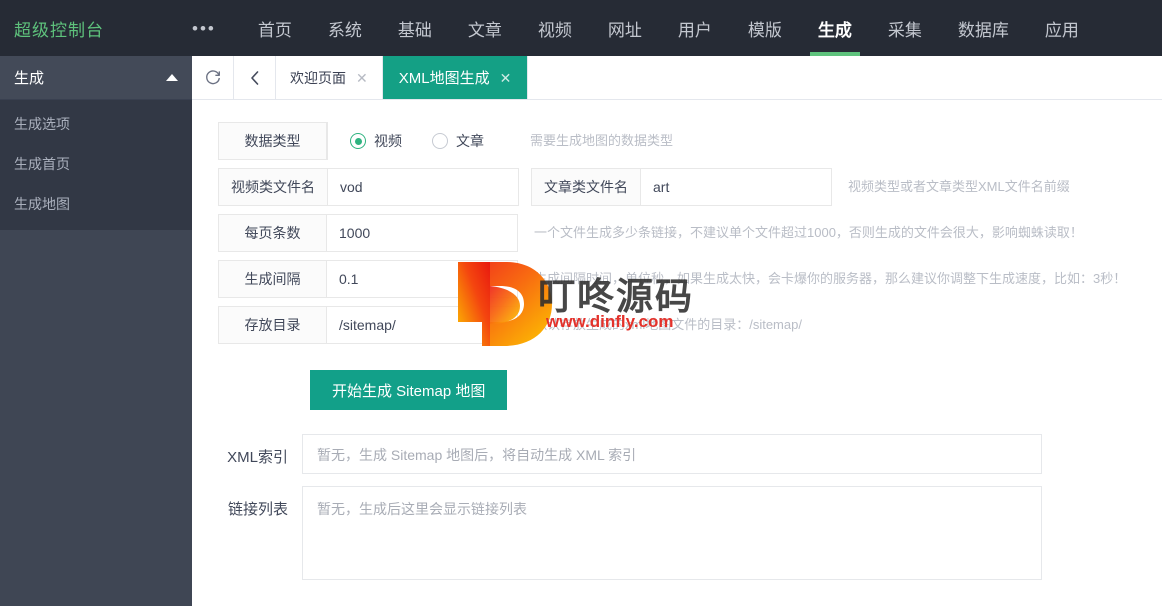 The height and width of the screenshot is (606, 1162). I want to click on xml-index-box: 暂无，生成 Sitemap 地图后，将自动生成 XML 索引, so click(672, 454).